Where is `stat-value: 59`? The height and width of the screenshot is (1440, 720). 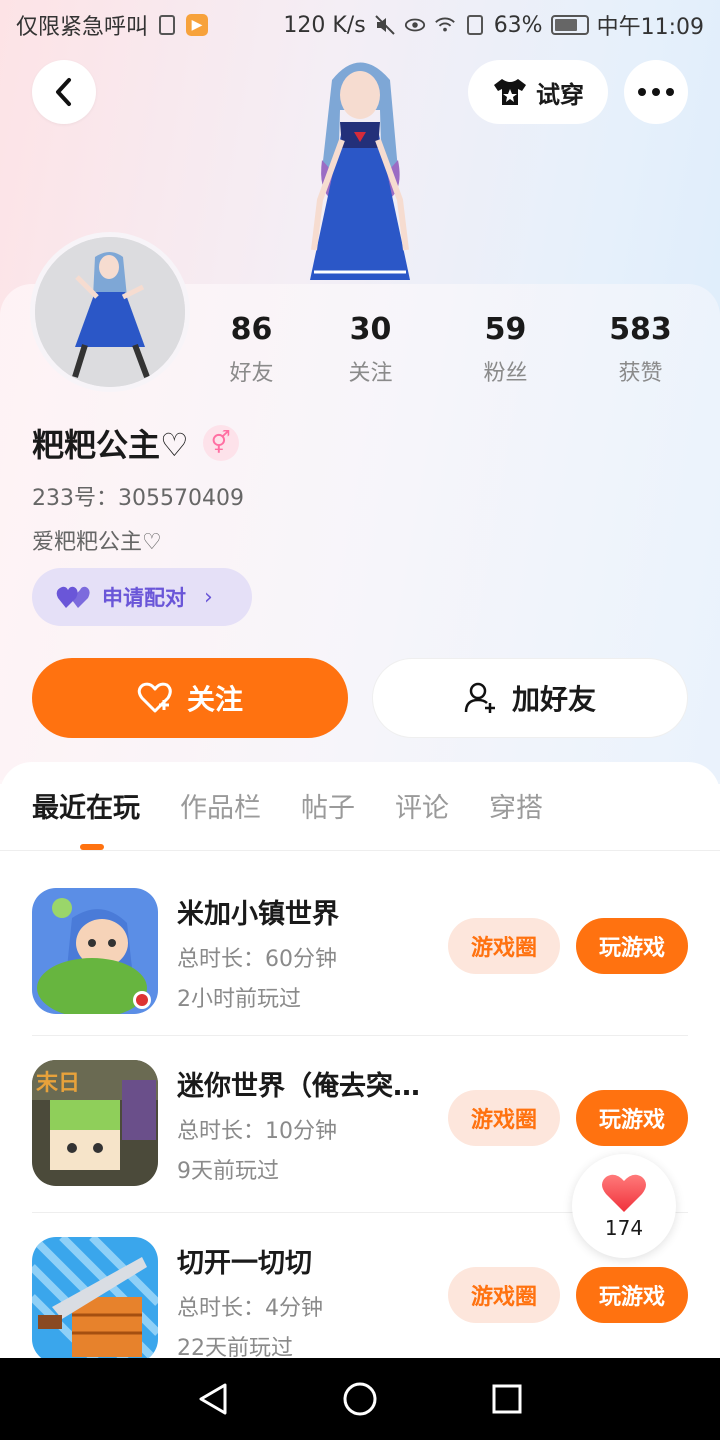 stat-value: 59 is located at coordinates (505, 329).